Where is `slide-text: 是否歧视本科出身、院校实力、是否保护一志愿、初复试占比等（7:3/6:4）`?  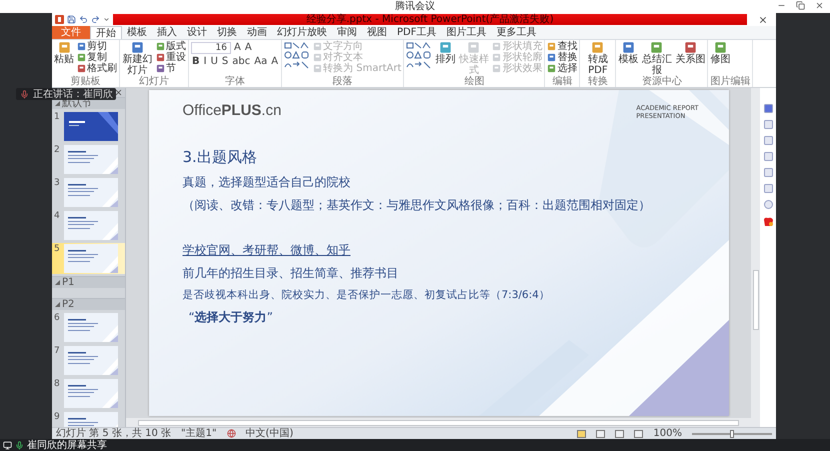
slide-text: 是否歧视本科出身、院校实力、是否保护一志愿、初复试占比等（7:3/6:4） is located at coordinates (366, 295).